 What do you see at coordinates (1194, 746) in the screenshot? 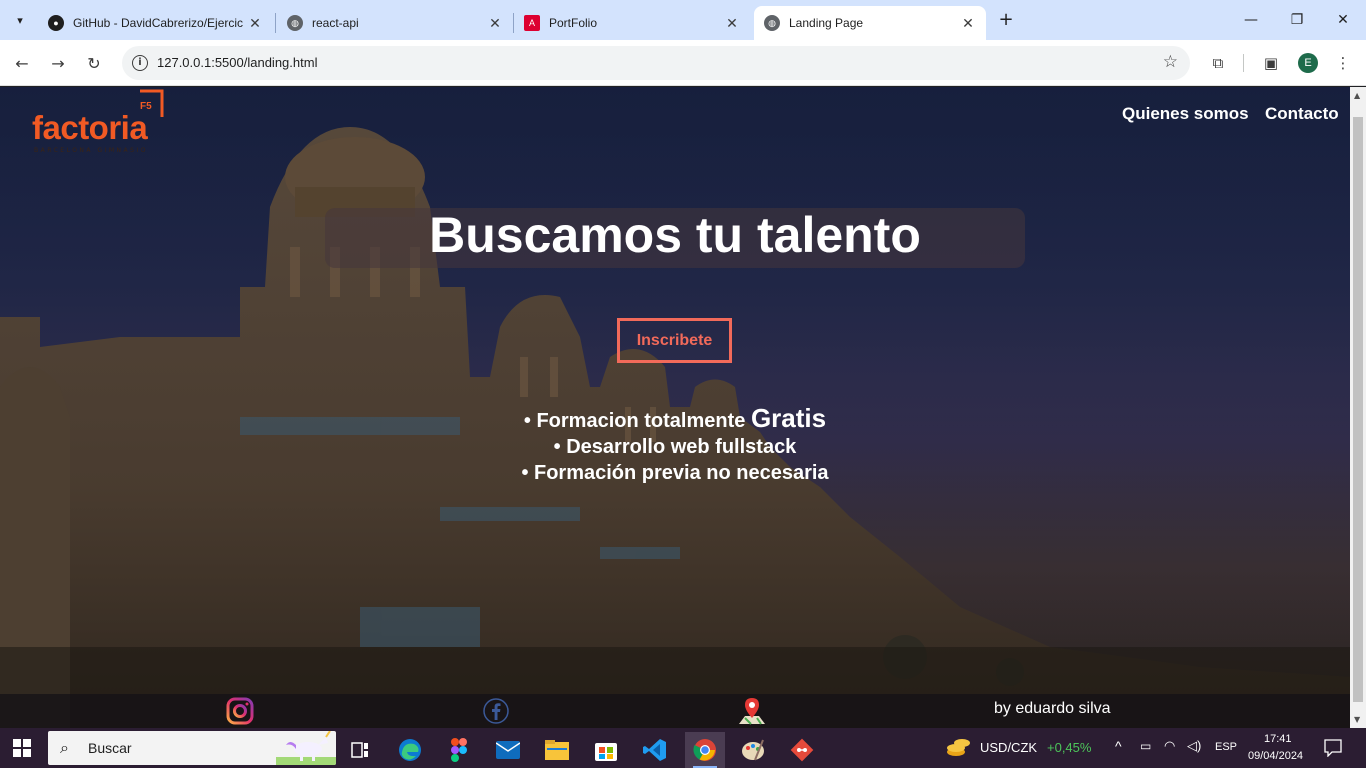
I see `volume-icon: ◁)` at bounding box center [1194, 746].